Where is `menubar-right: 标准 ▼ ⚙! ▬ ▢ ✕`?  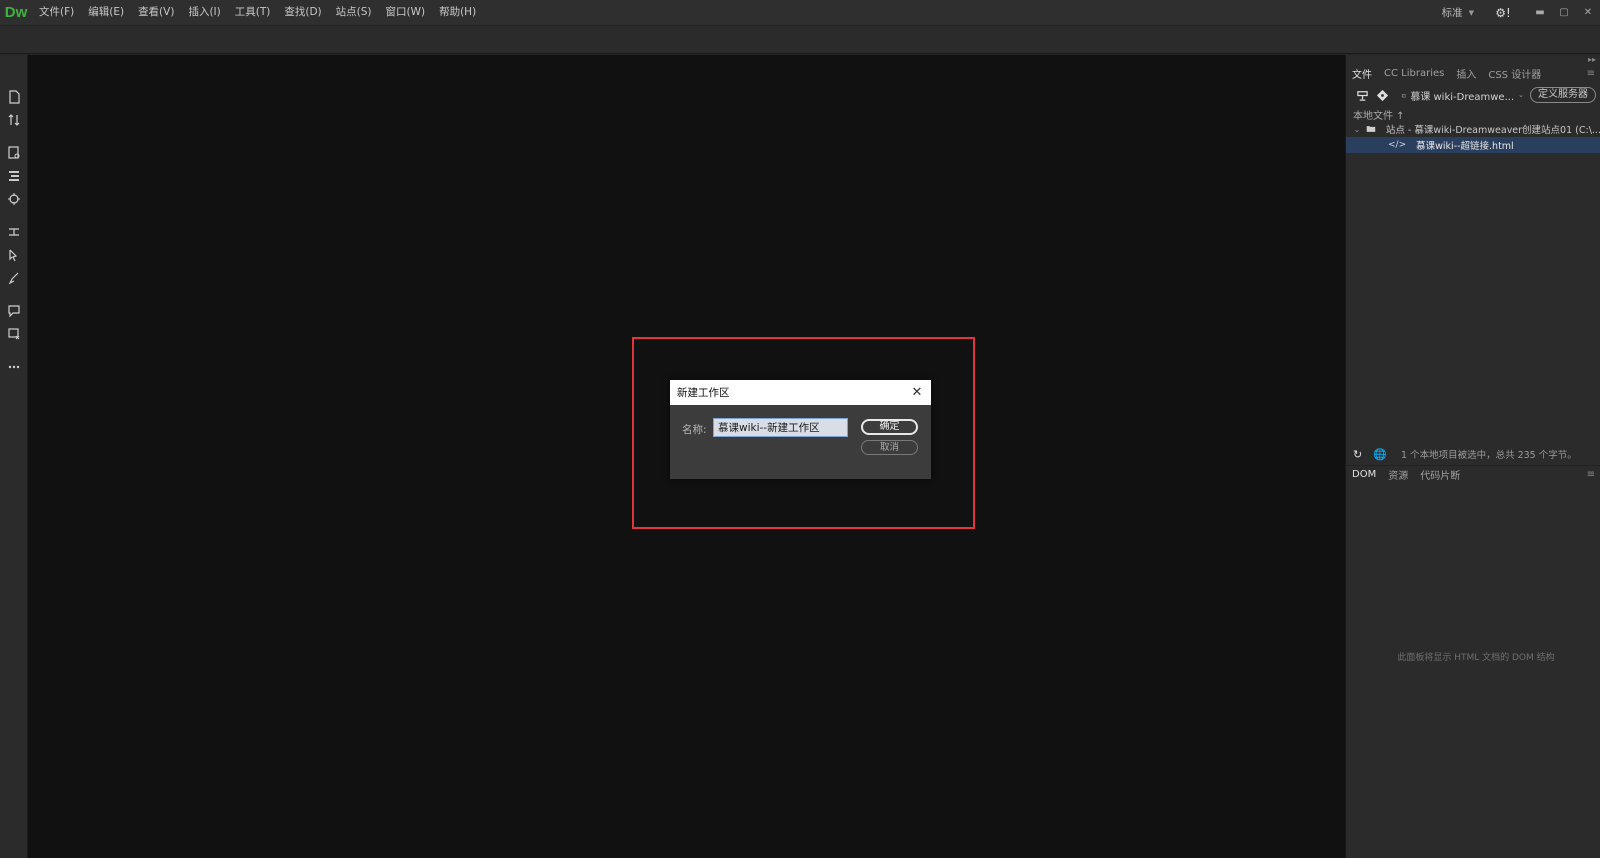 menubar-right: 标准 ▼ ⚙! ▬ ▢ ✕ is located at coordinates (1514, 12).